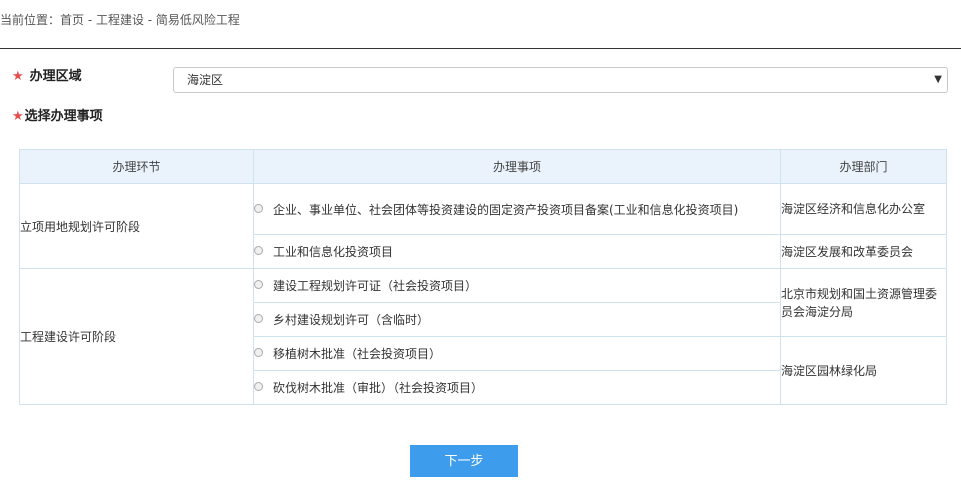 This screenshot has height=492, width=961. Describe the element at coordinates (63, 116) in the screenshot. I see `items-label-text: 选择办理事项` at that location.